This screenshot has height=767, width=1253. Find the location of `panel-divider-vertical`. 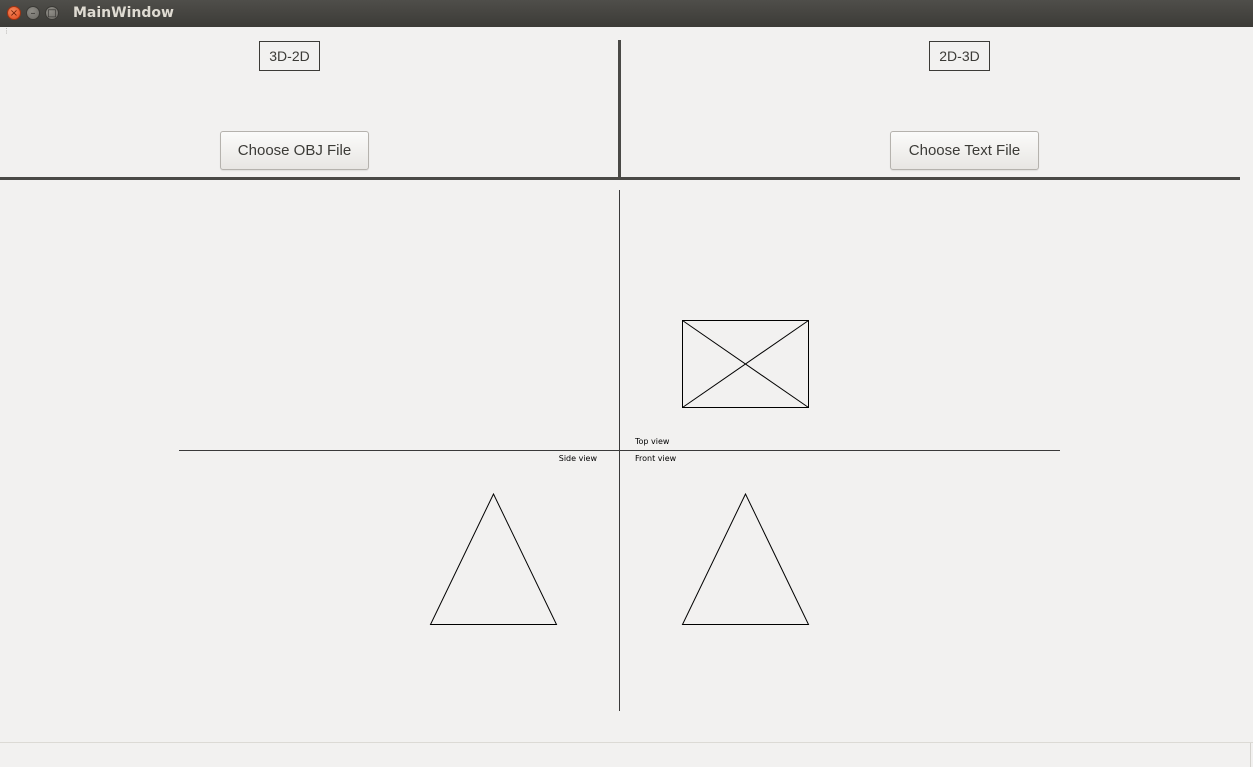

panel-divider-vertical is located at coordinates (619, 109).